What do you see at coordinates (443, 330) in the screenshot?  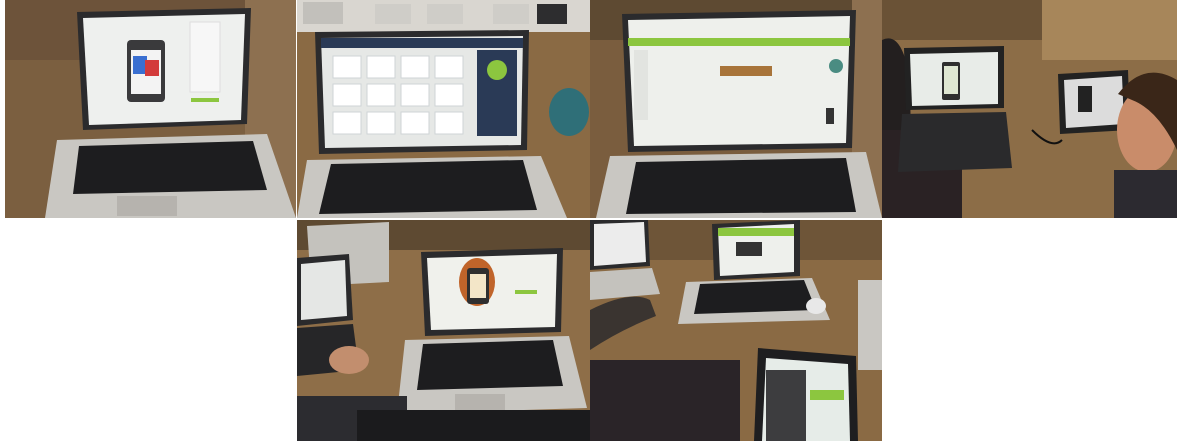 I see `photo-laptop-phone-mockup` at bounding box center [443, 330].